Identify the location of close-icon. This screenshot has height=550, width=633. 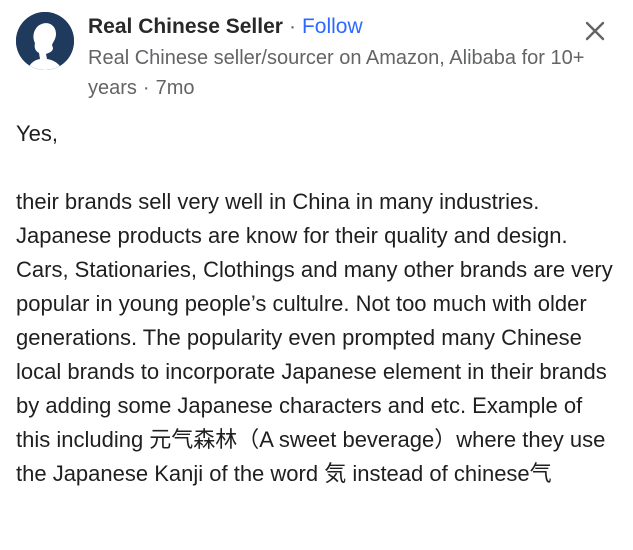
(595, 31).